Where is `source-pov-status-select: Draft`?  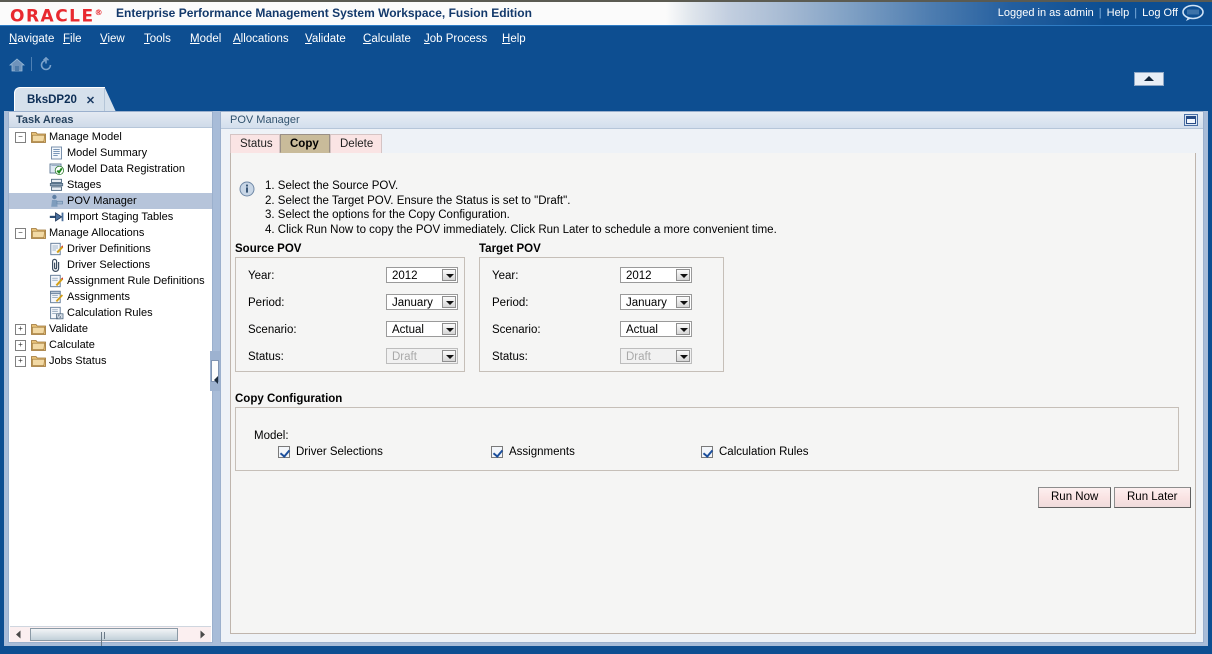
source-pov-status-select: Draft is located at coordinates (422, 356).